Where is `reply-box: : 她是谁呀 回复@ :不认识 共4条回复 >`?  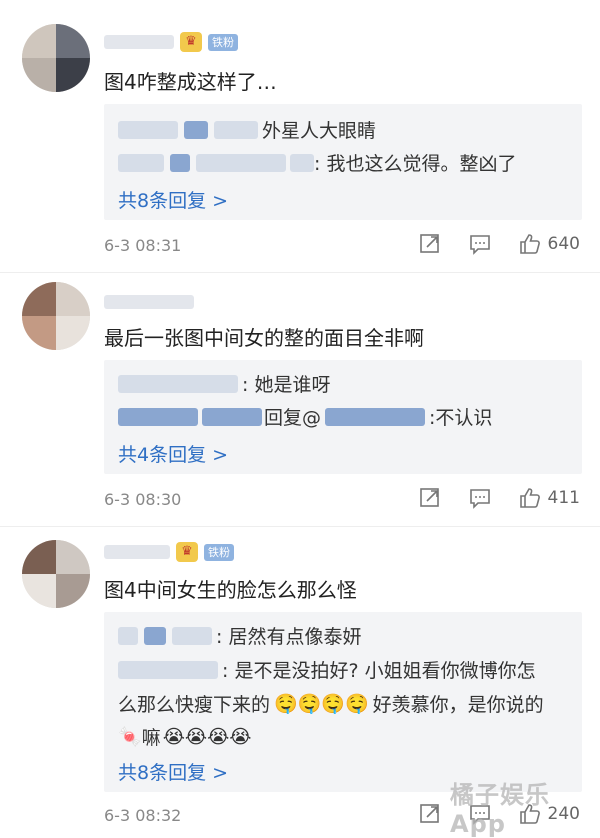 reply-box: : 她是谁呀 回复@ :不认识 共4条回复 > is located at coordinates (343, 417).